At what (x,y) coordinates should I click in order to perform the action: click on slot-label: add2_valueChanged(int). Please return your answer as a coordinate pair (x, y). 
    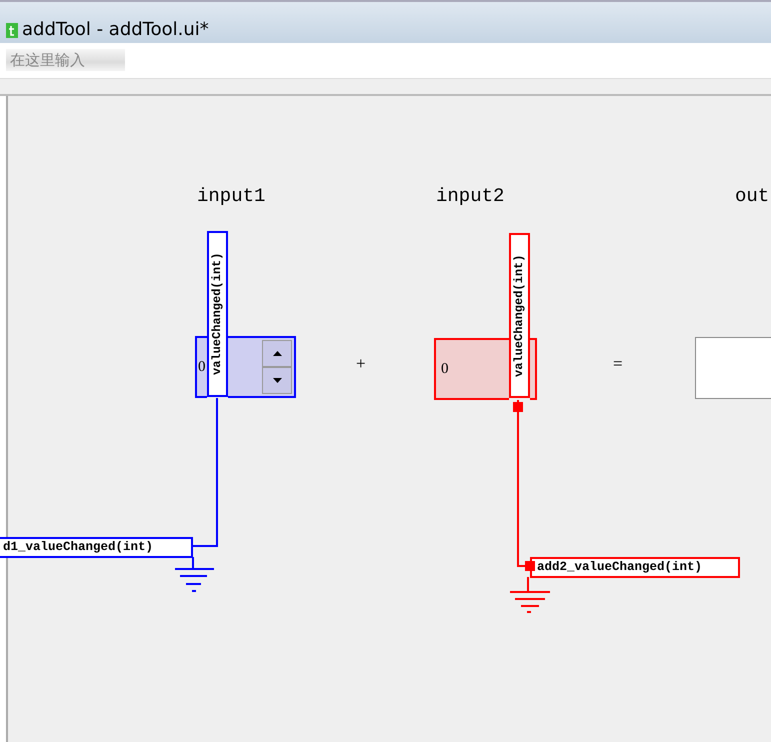
    Looking at the image, I should click on (635, 567).